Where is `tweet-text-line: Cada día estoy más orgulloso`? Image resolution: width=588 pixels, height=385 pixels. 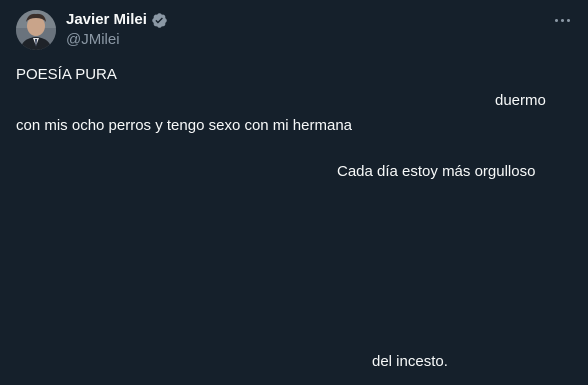 tweet-text-line: Cada día estoy más orgulloso is located at coordinates (436, 171).